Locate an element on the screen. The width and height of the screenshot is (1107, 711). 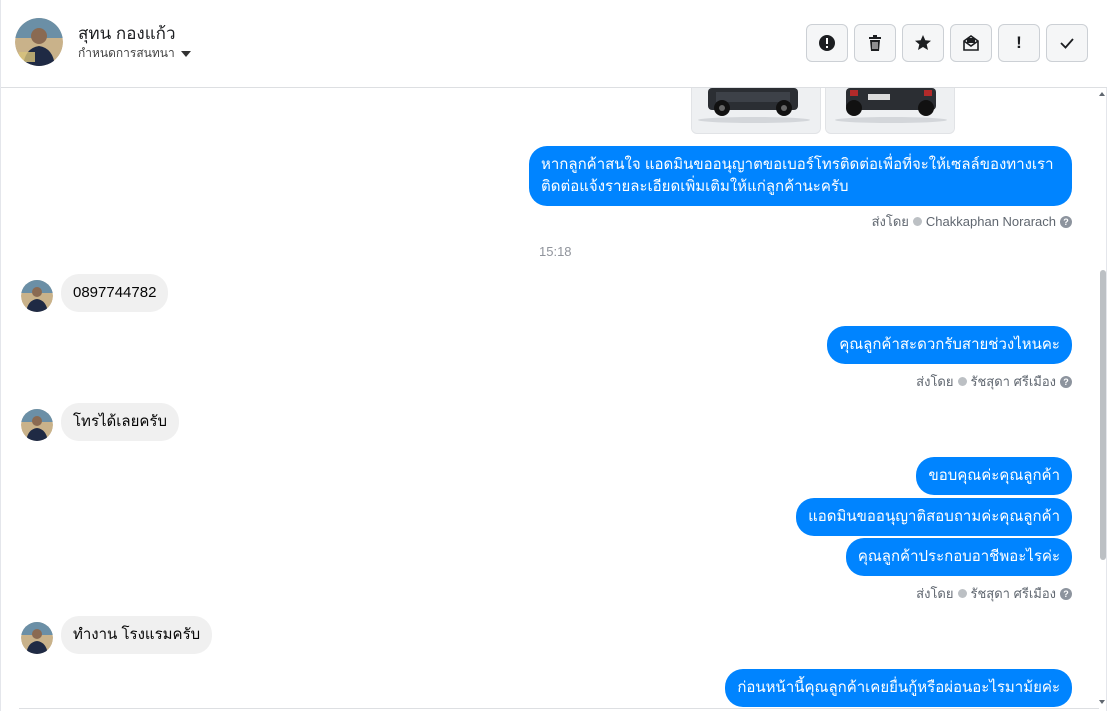
follow-up-button: ! is located at coordinates (1019, 43).